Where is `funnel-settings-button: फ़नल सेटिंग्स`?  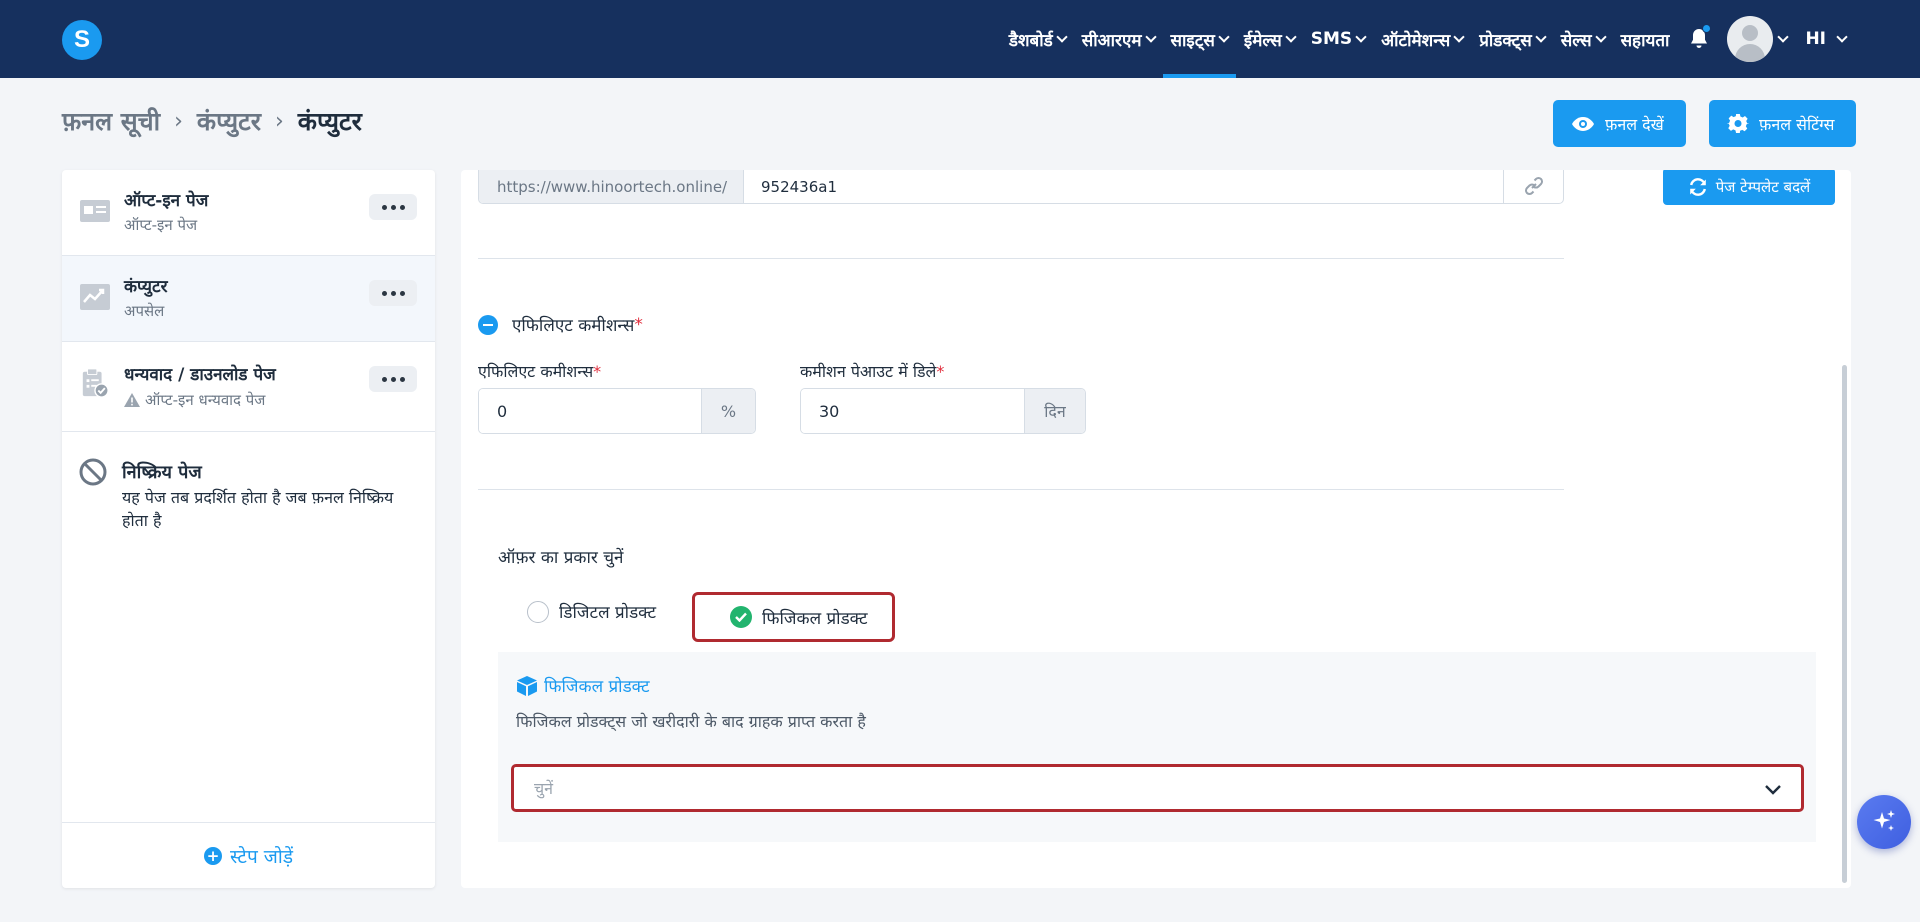
funnel-settings-button: फ़नल सेटिंग्स is located at coordinates (1782, 123).